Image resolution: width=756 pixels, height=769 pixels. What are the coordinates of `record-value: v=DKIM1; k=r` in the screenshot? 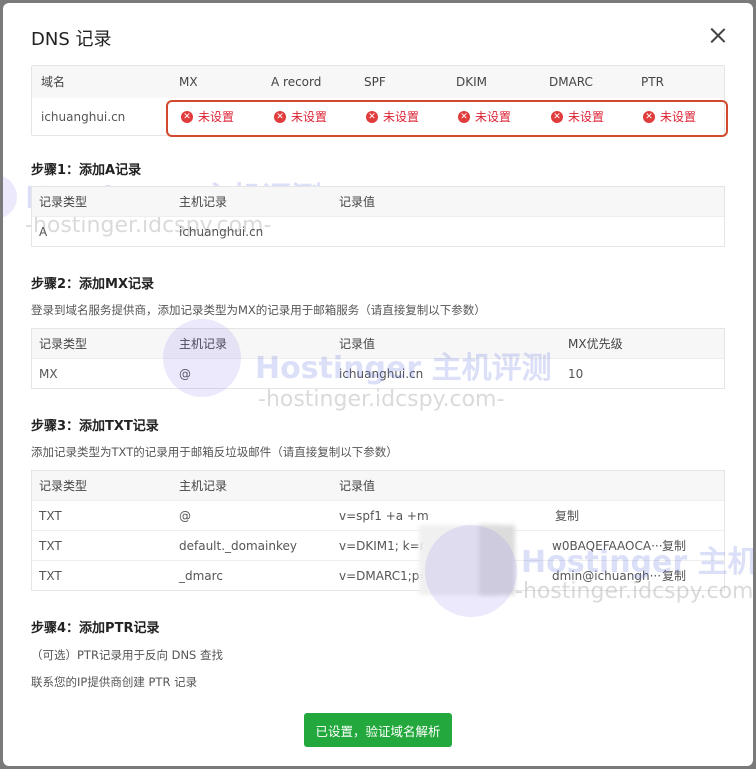 It's located at (382, 546).